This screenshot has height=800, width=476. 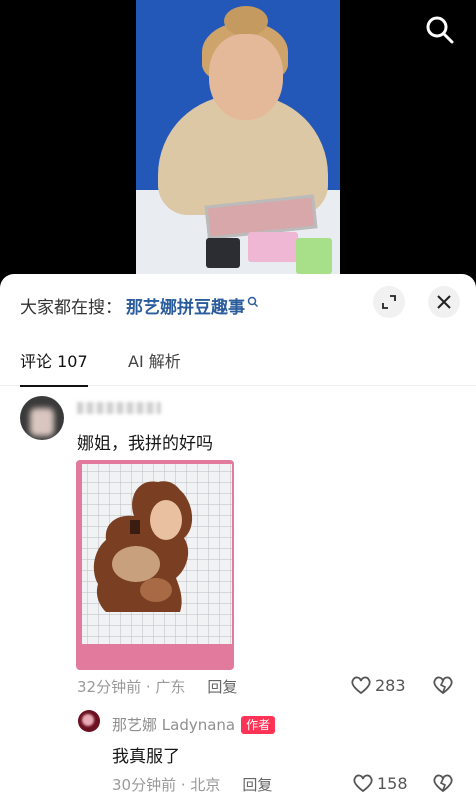 I want to click on close-button, so click(x=444, y=302).